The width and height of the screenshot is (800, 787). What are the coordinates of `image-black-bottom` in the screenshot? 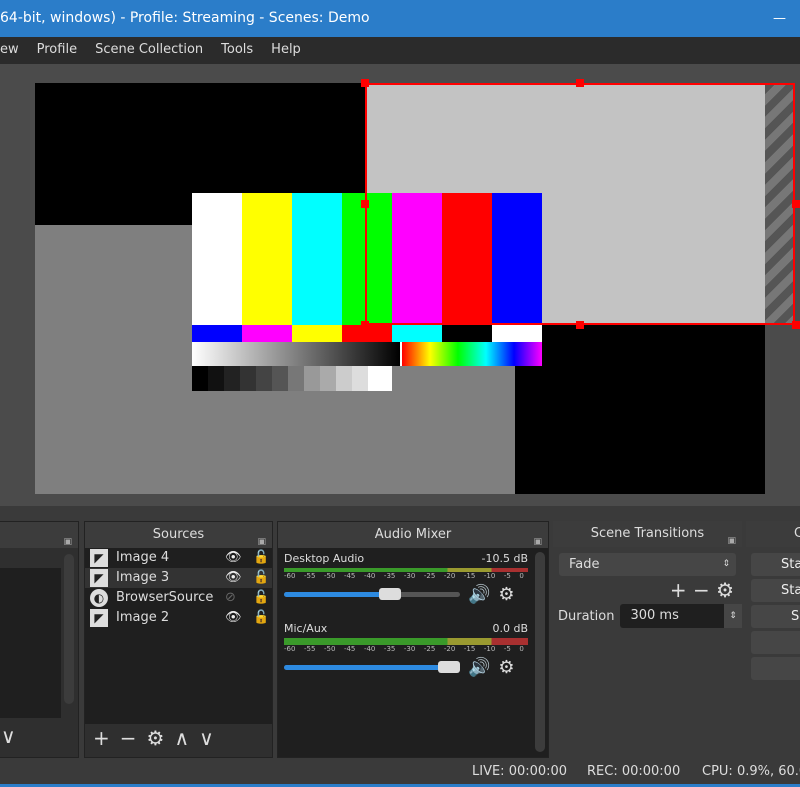 It's located at (640, 409).